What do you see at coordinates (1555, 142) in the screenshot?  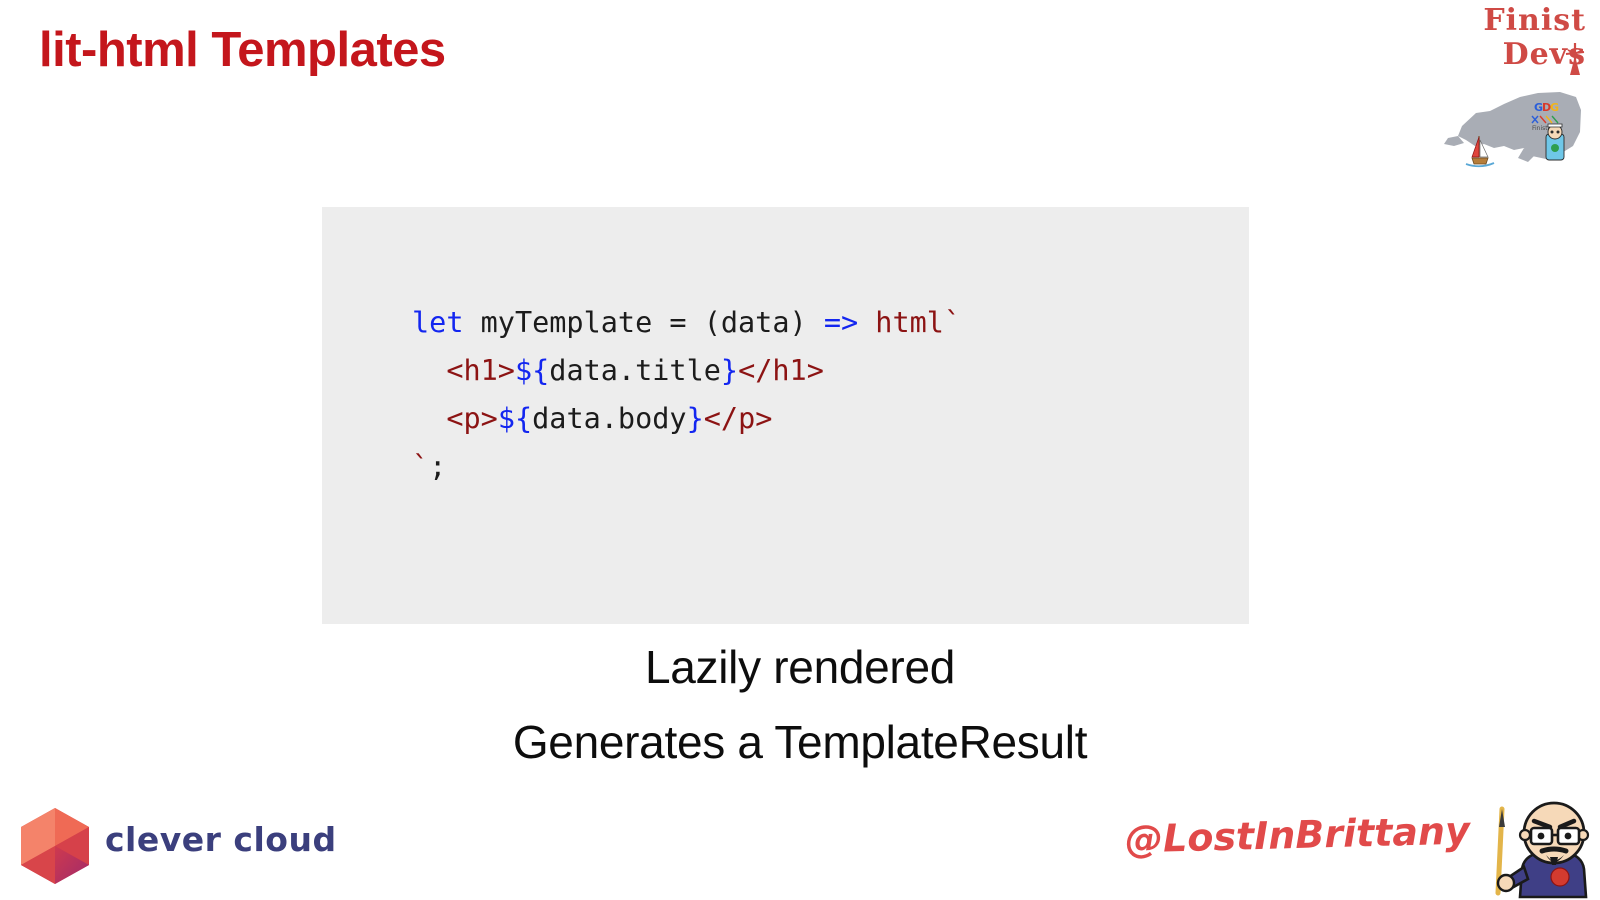 I see `mascot-icon` at bounding box center [1555, 142].